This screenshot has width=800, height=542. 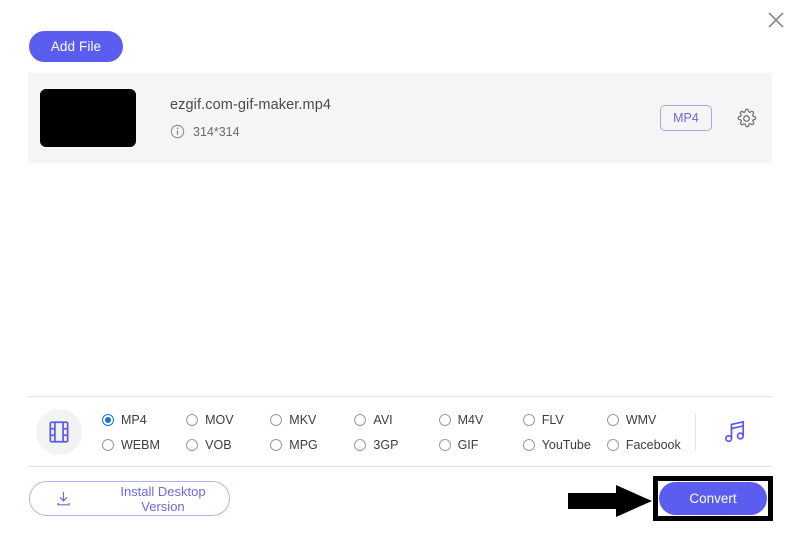 What do you see at coordinates (400, 396) in the screenshot?
I see `format-bar-top-divider` at bounding box center [400, 396].